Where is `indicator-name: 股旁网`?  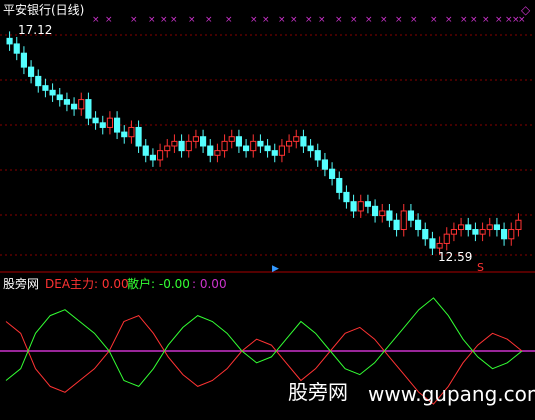 indicator-name: 股旁网 is located at coordinates (21, 284).